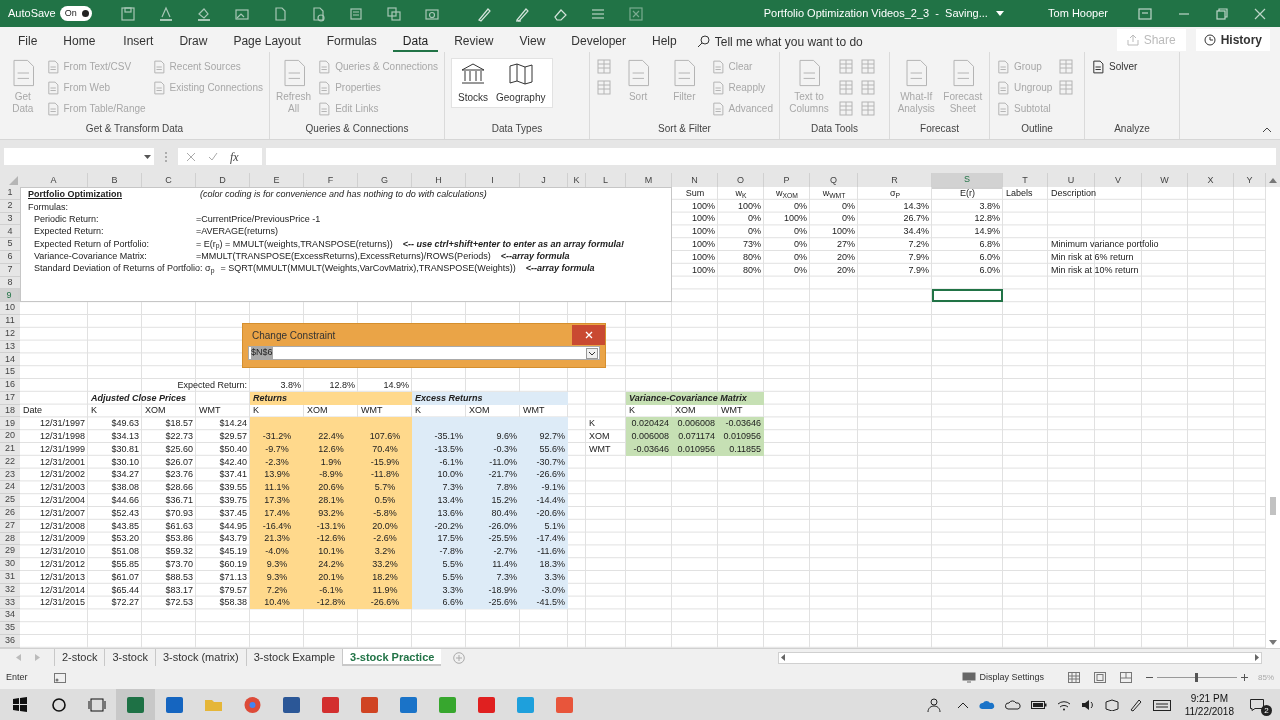 The height and width of the screenshot is (720, 1280). I want to click on scroll-left-icon, so click(783, 657).